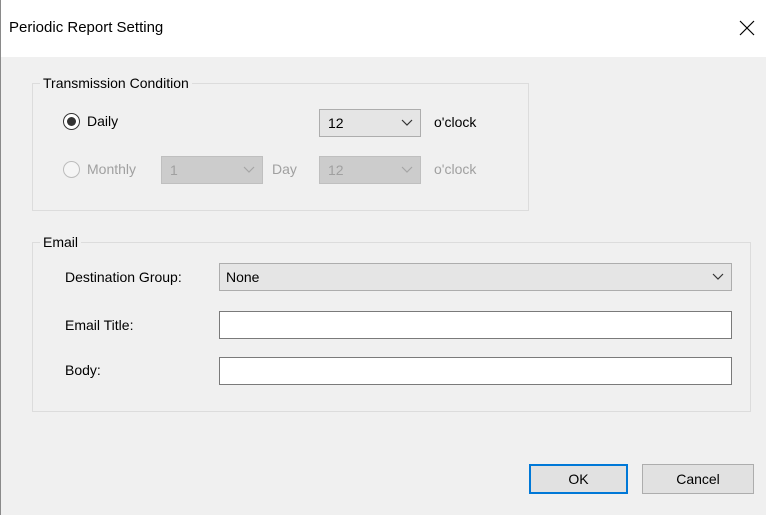  Describe the element at coordinates (475, 325) in the screenshot. I see `email-title-input` at that location.